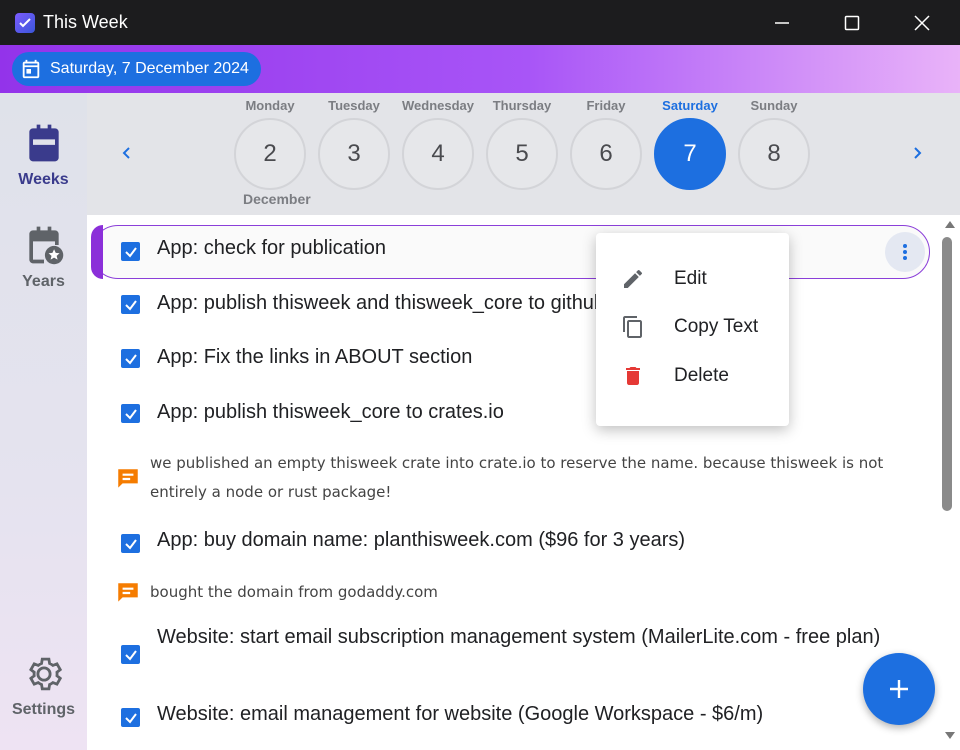  I want to click on gear-icon, so click(45, 674).